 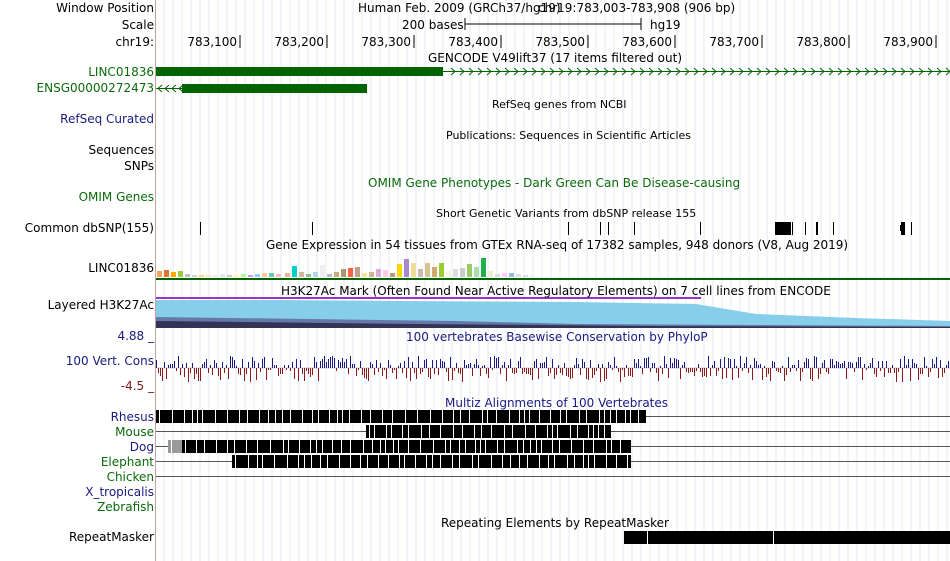 What do you see at coordinates (121, 150) in the screenshot?
I see `track-label-sequences: Sequences` at bounding box center [121, 150].